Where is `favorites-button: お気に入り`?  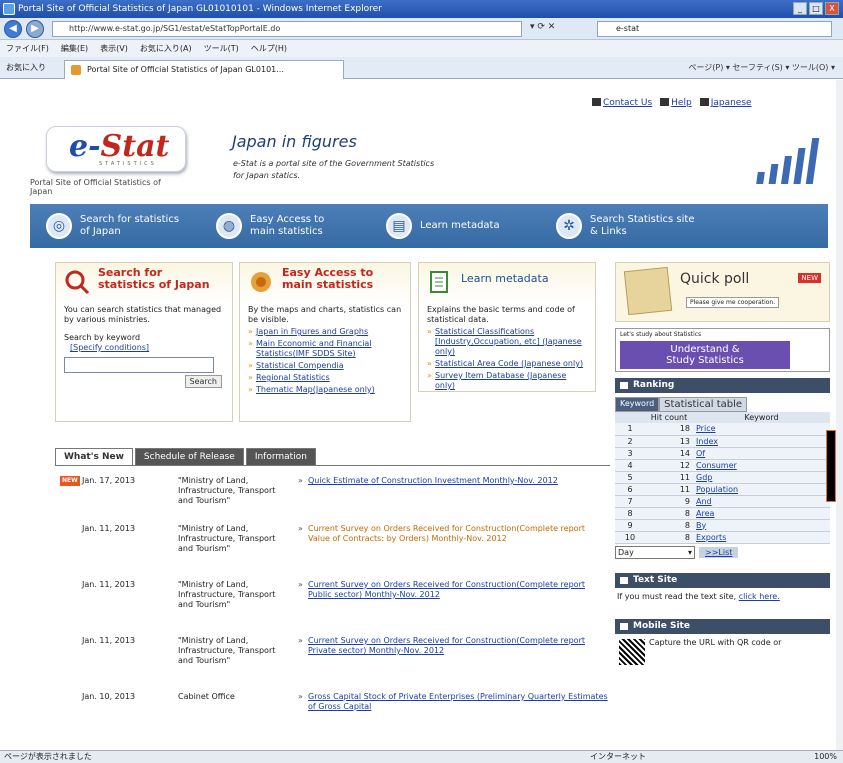 favorites-button: お気に入り is located at coordinates (26, 67).